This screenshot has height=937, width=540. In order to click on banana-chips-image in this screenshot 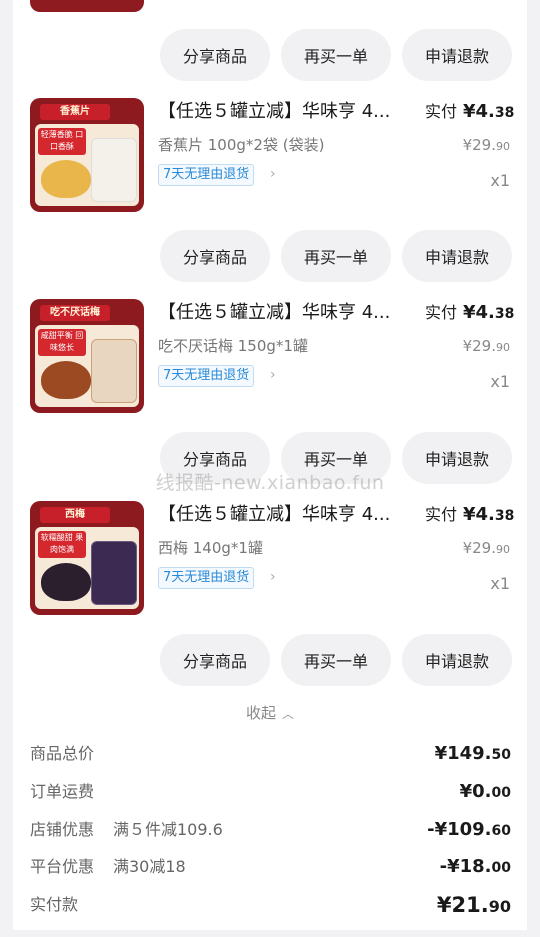, I will do `click(66, 179)`.